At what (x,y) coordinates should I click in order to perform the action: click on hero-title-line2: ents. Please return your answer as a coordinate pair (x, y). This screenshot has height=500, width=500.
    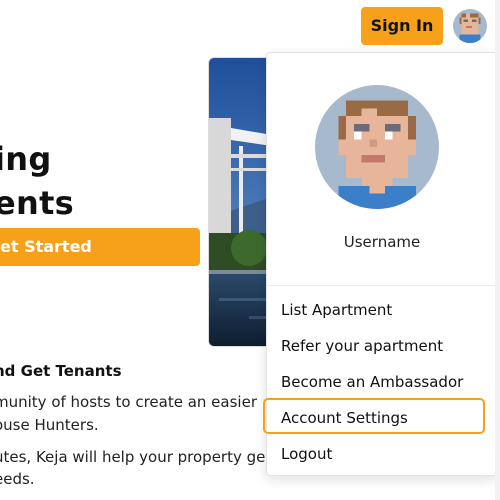
    Looking at the image, I should click on (37, 203).